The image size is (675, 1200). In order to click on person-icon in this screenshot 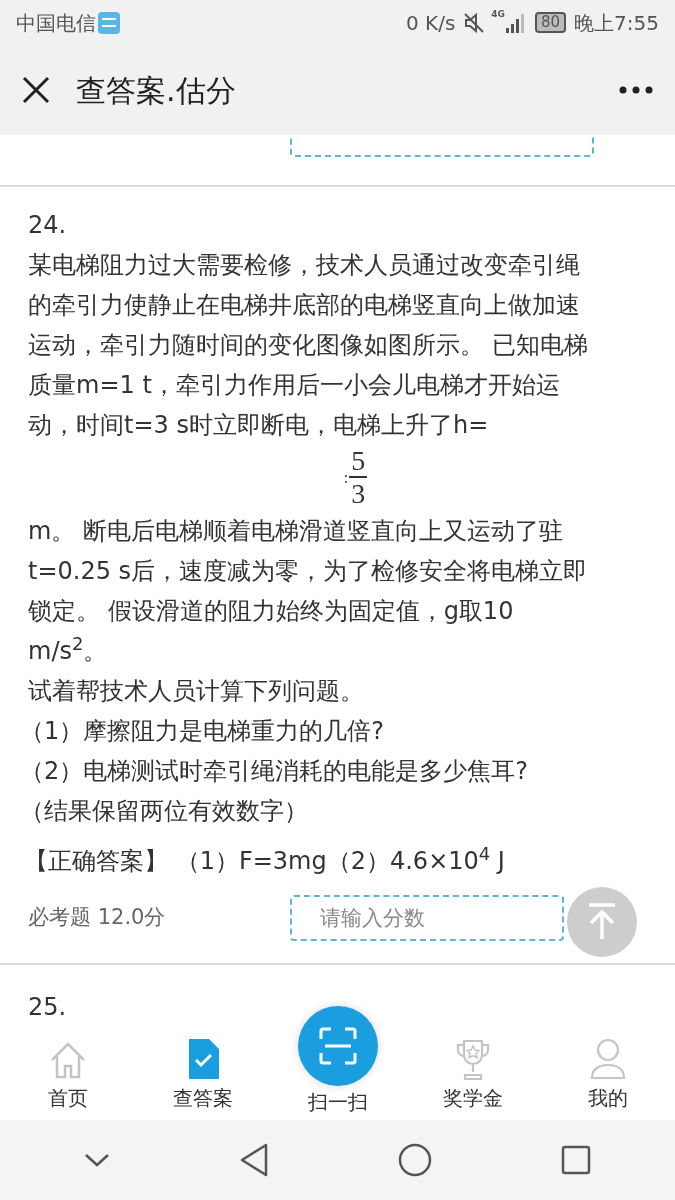, I will do `click(607, 1059)`.